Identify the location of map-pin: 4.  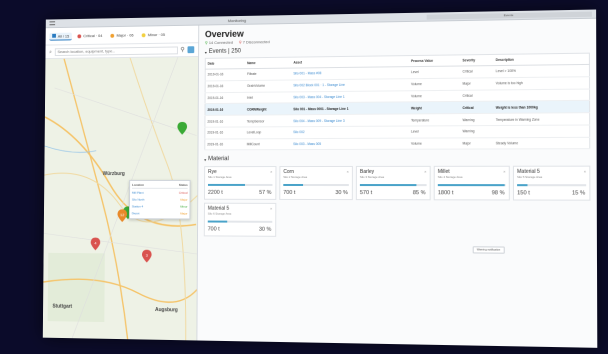
(95, 244).